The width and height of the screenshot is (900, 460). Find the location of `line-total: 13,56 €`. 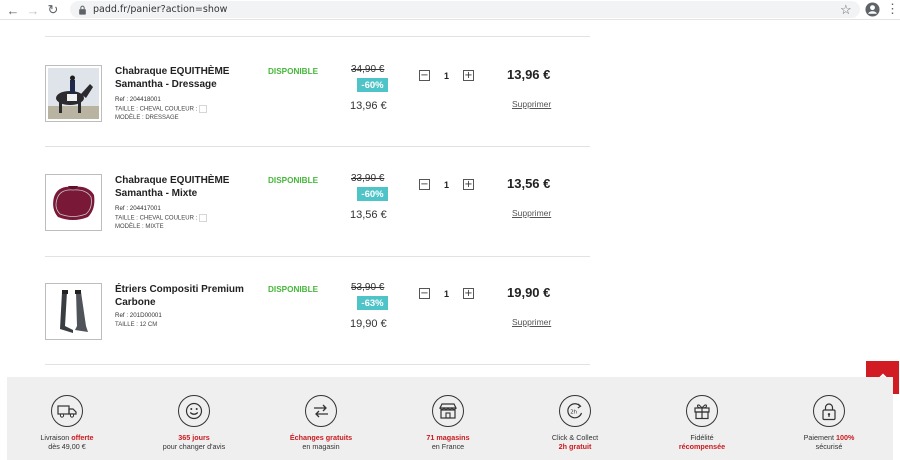

line-total: 13,56 € is located at coordinates (529, 183).